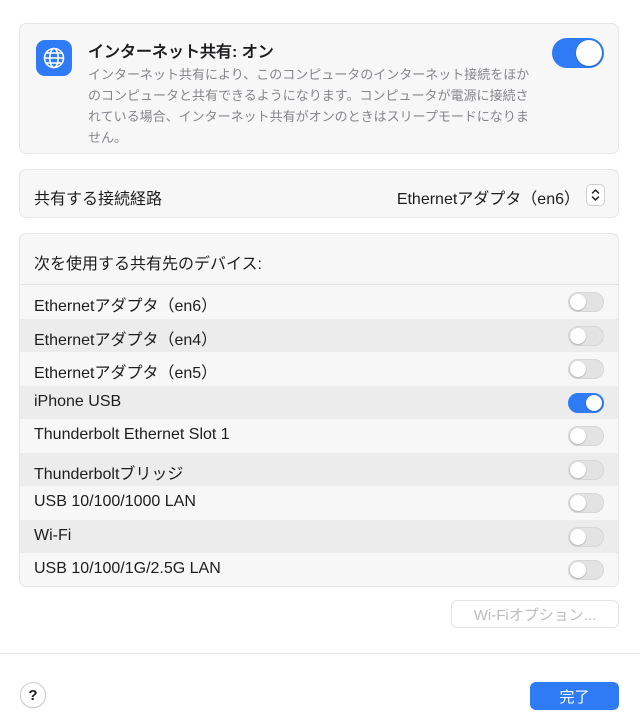  What do you see at coordinates (181, 52) in the screenshot?
I see `internet-sharing-title: インターネット共有: オン` at bounding box center [181, 52].